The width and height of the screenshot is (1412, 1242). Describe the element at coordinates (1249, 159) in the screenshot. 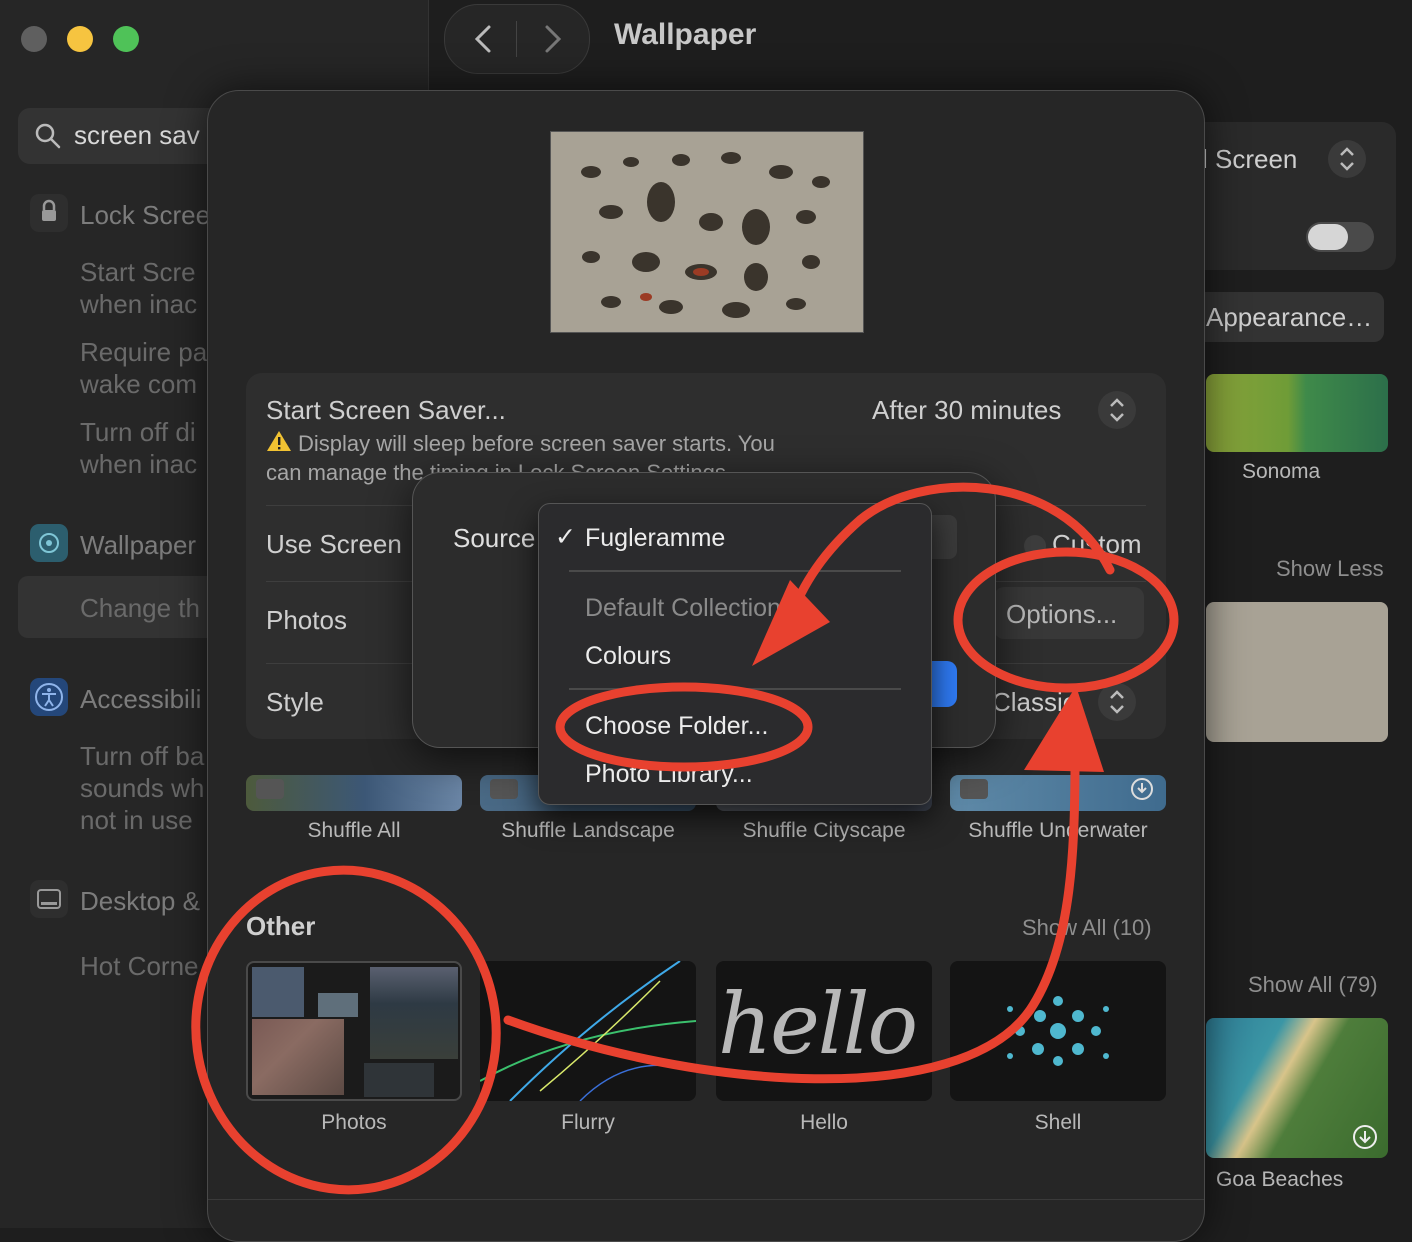

I see `screen-select: l Screen` at that location.